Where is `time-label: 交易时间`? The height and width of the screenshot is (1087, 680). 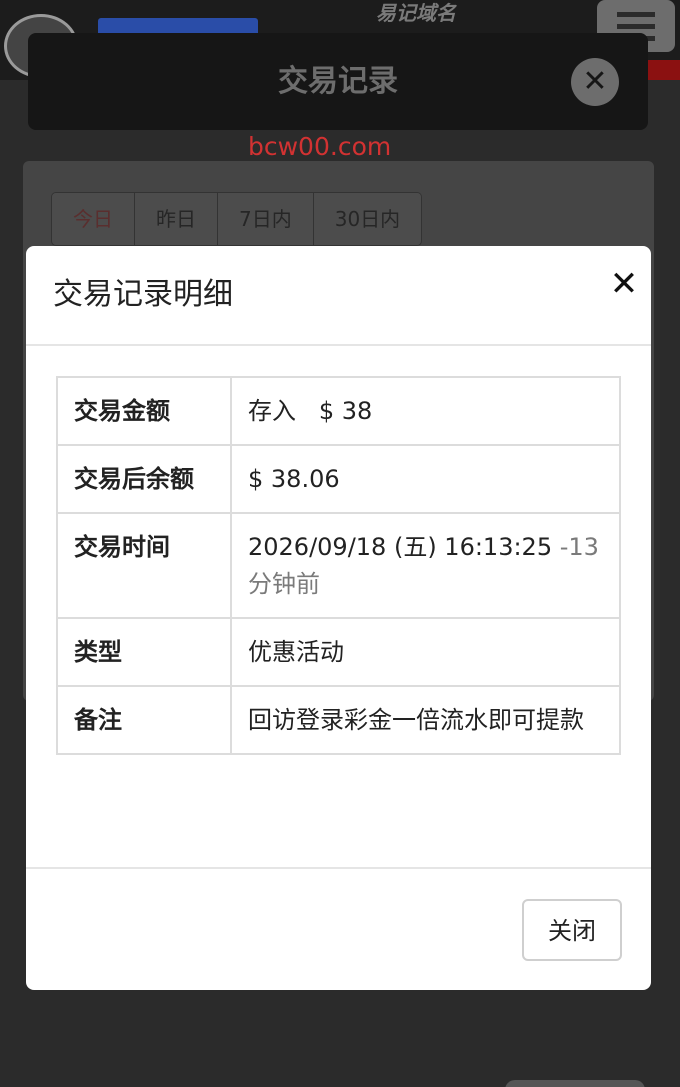
time-label: 交易时间 is located at coordinates (144, 565).